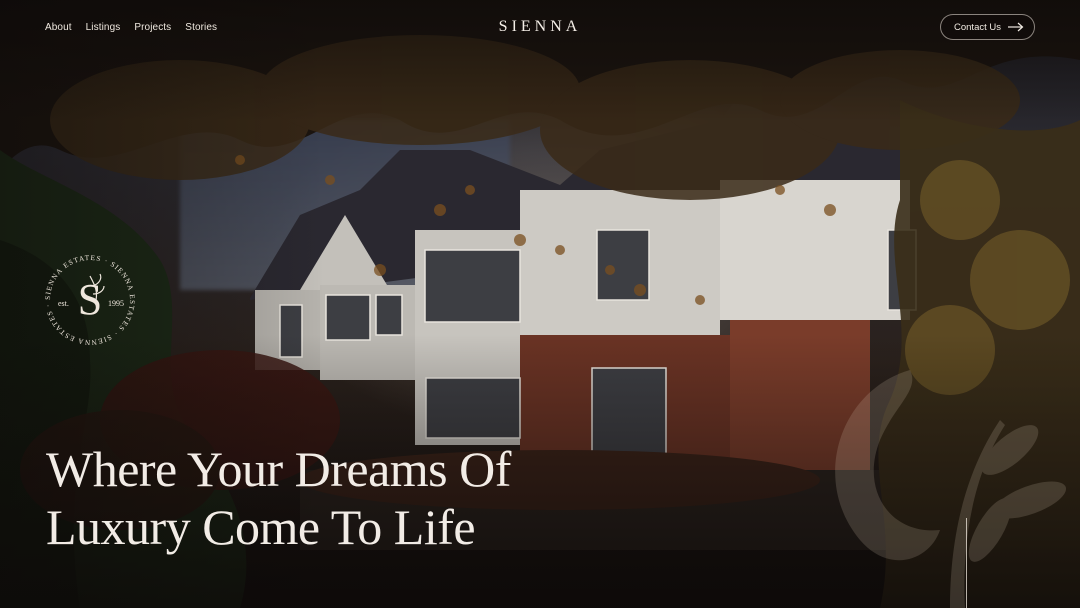  Describe the element at coordinates (201, 27) in the screenshot. I see `nav-link-stories: Stories` at that location.